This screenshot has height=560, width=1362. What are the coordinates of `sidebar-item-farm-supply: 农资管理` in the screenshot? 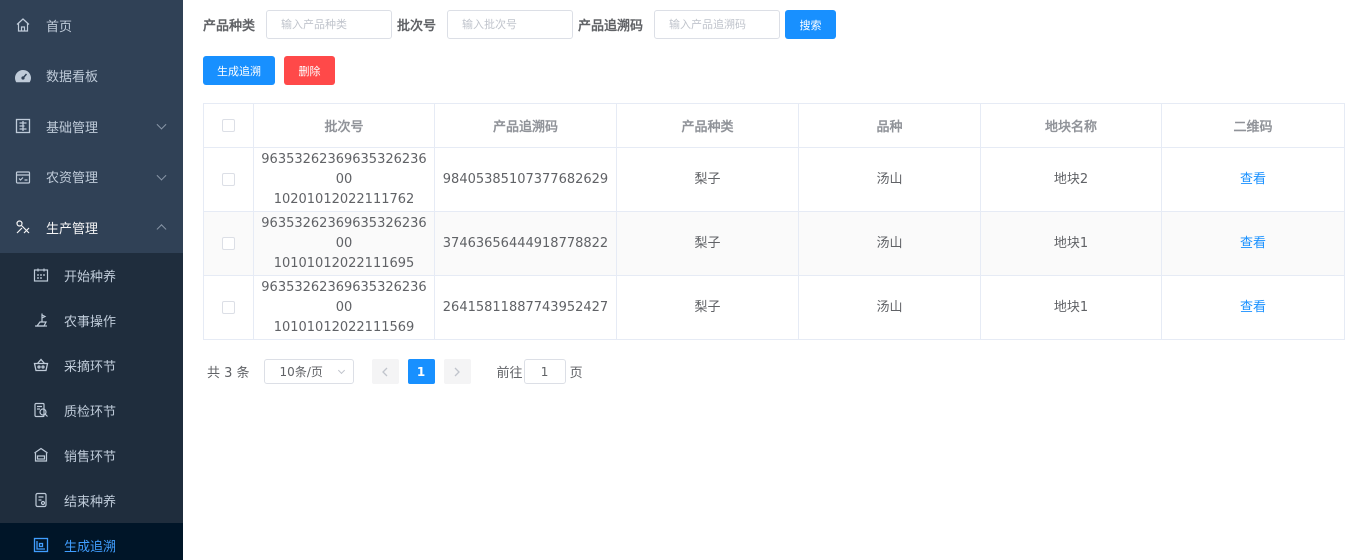 It's located at (91, 177).